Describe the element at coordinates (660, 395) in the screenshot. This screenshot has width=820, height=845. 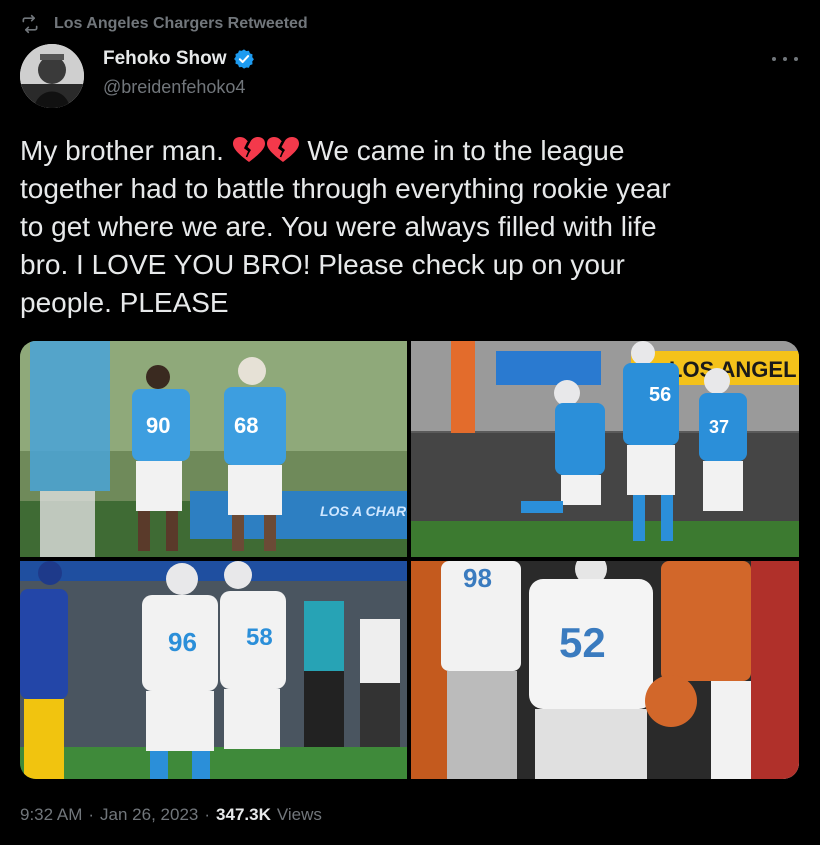
I see `jersey-number: 56` at that location.